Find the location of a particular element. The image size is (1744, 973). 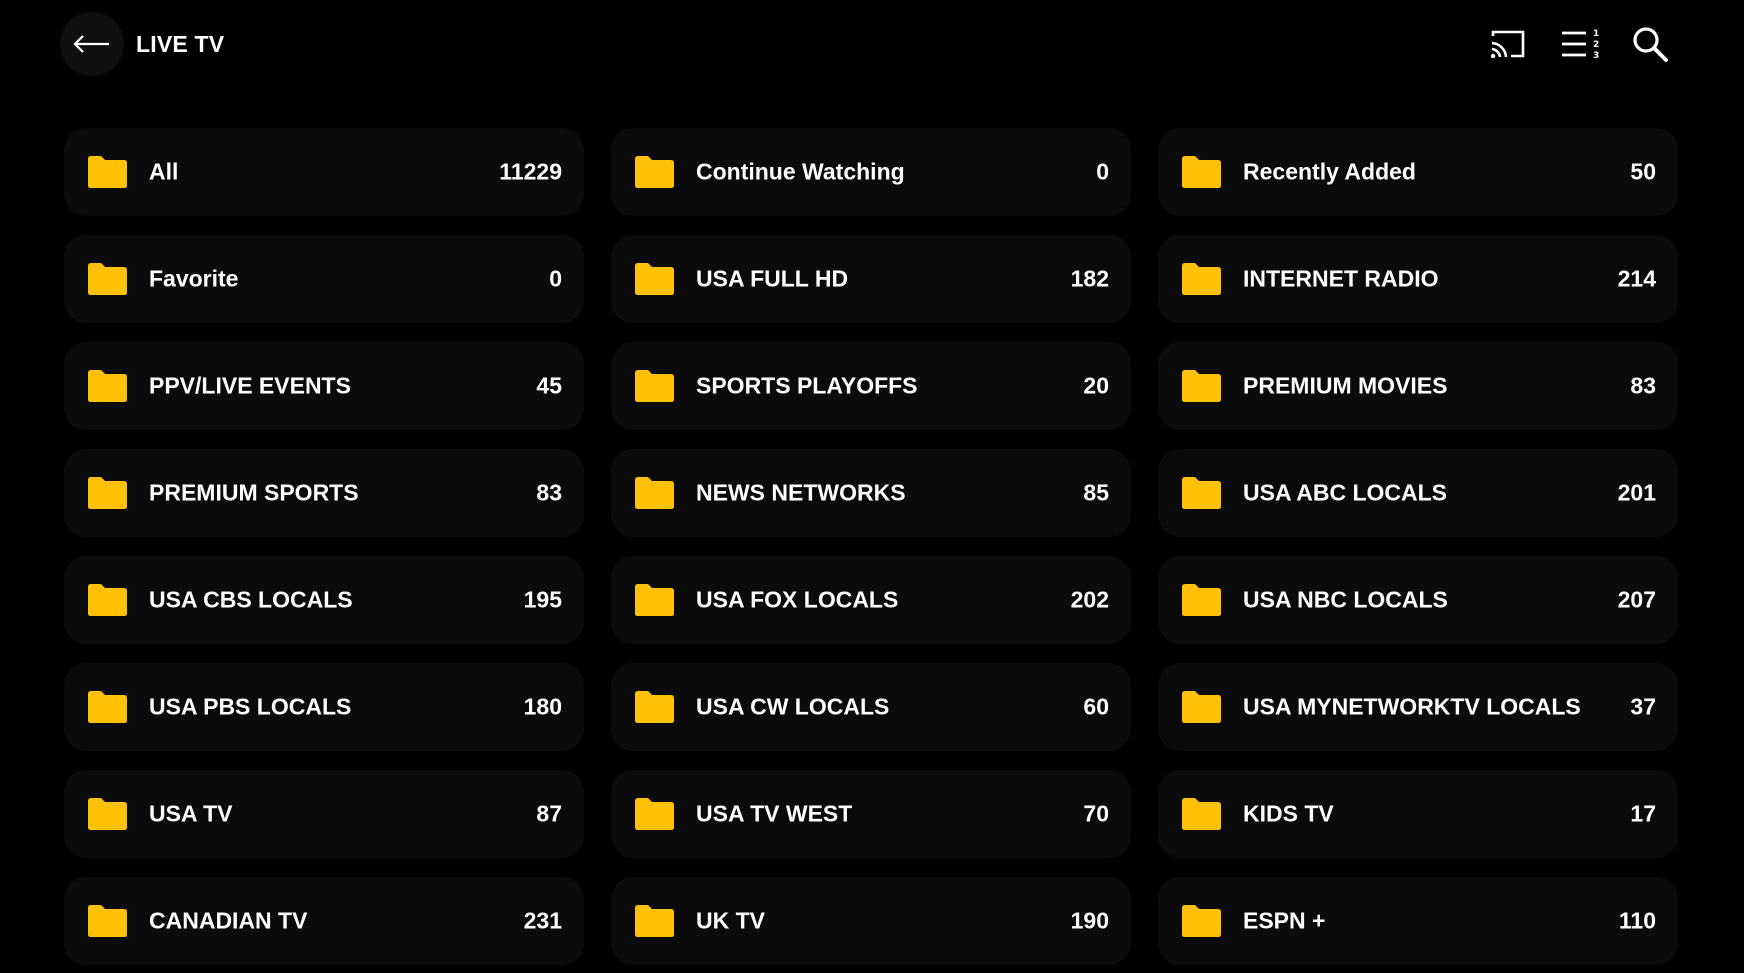

category-label: Recently Added is located at coordinates (1329, 171).